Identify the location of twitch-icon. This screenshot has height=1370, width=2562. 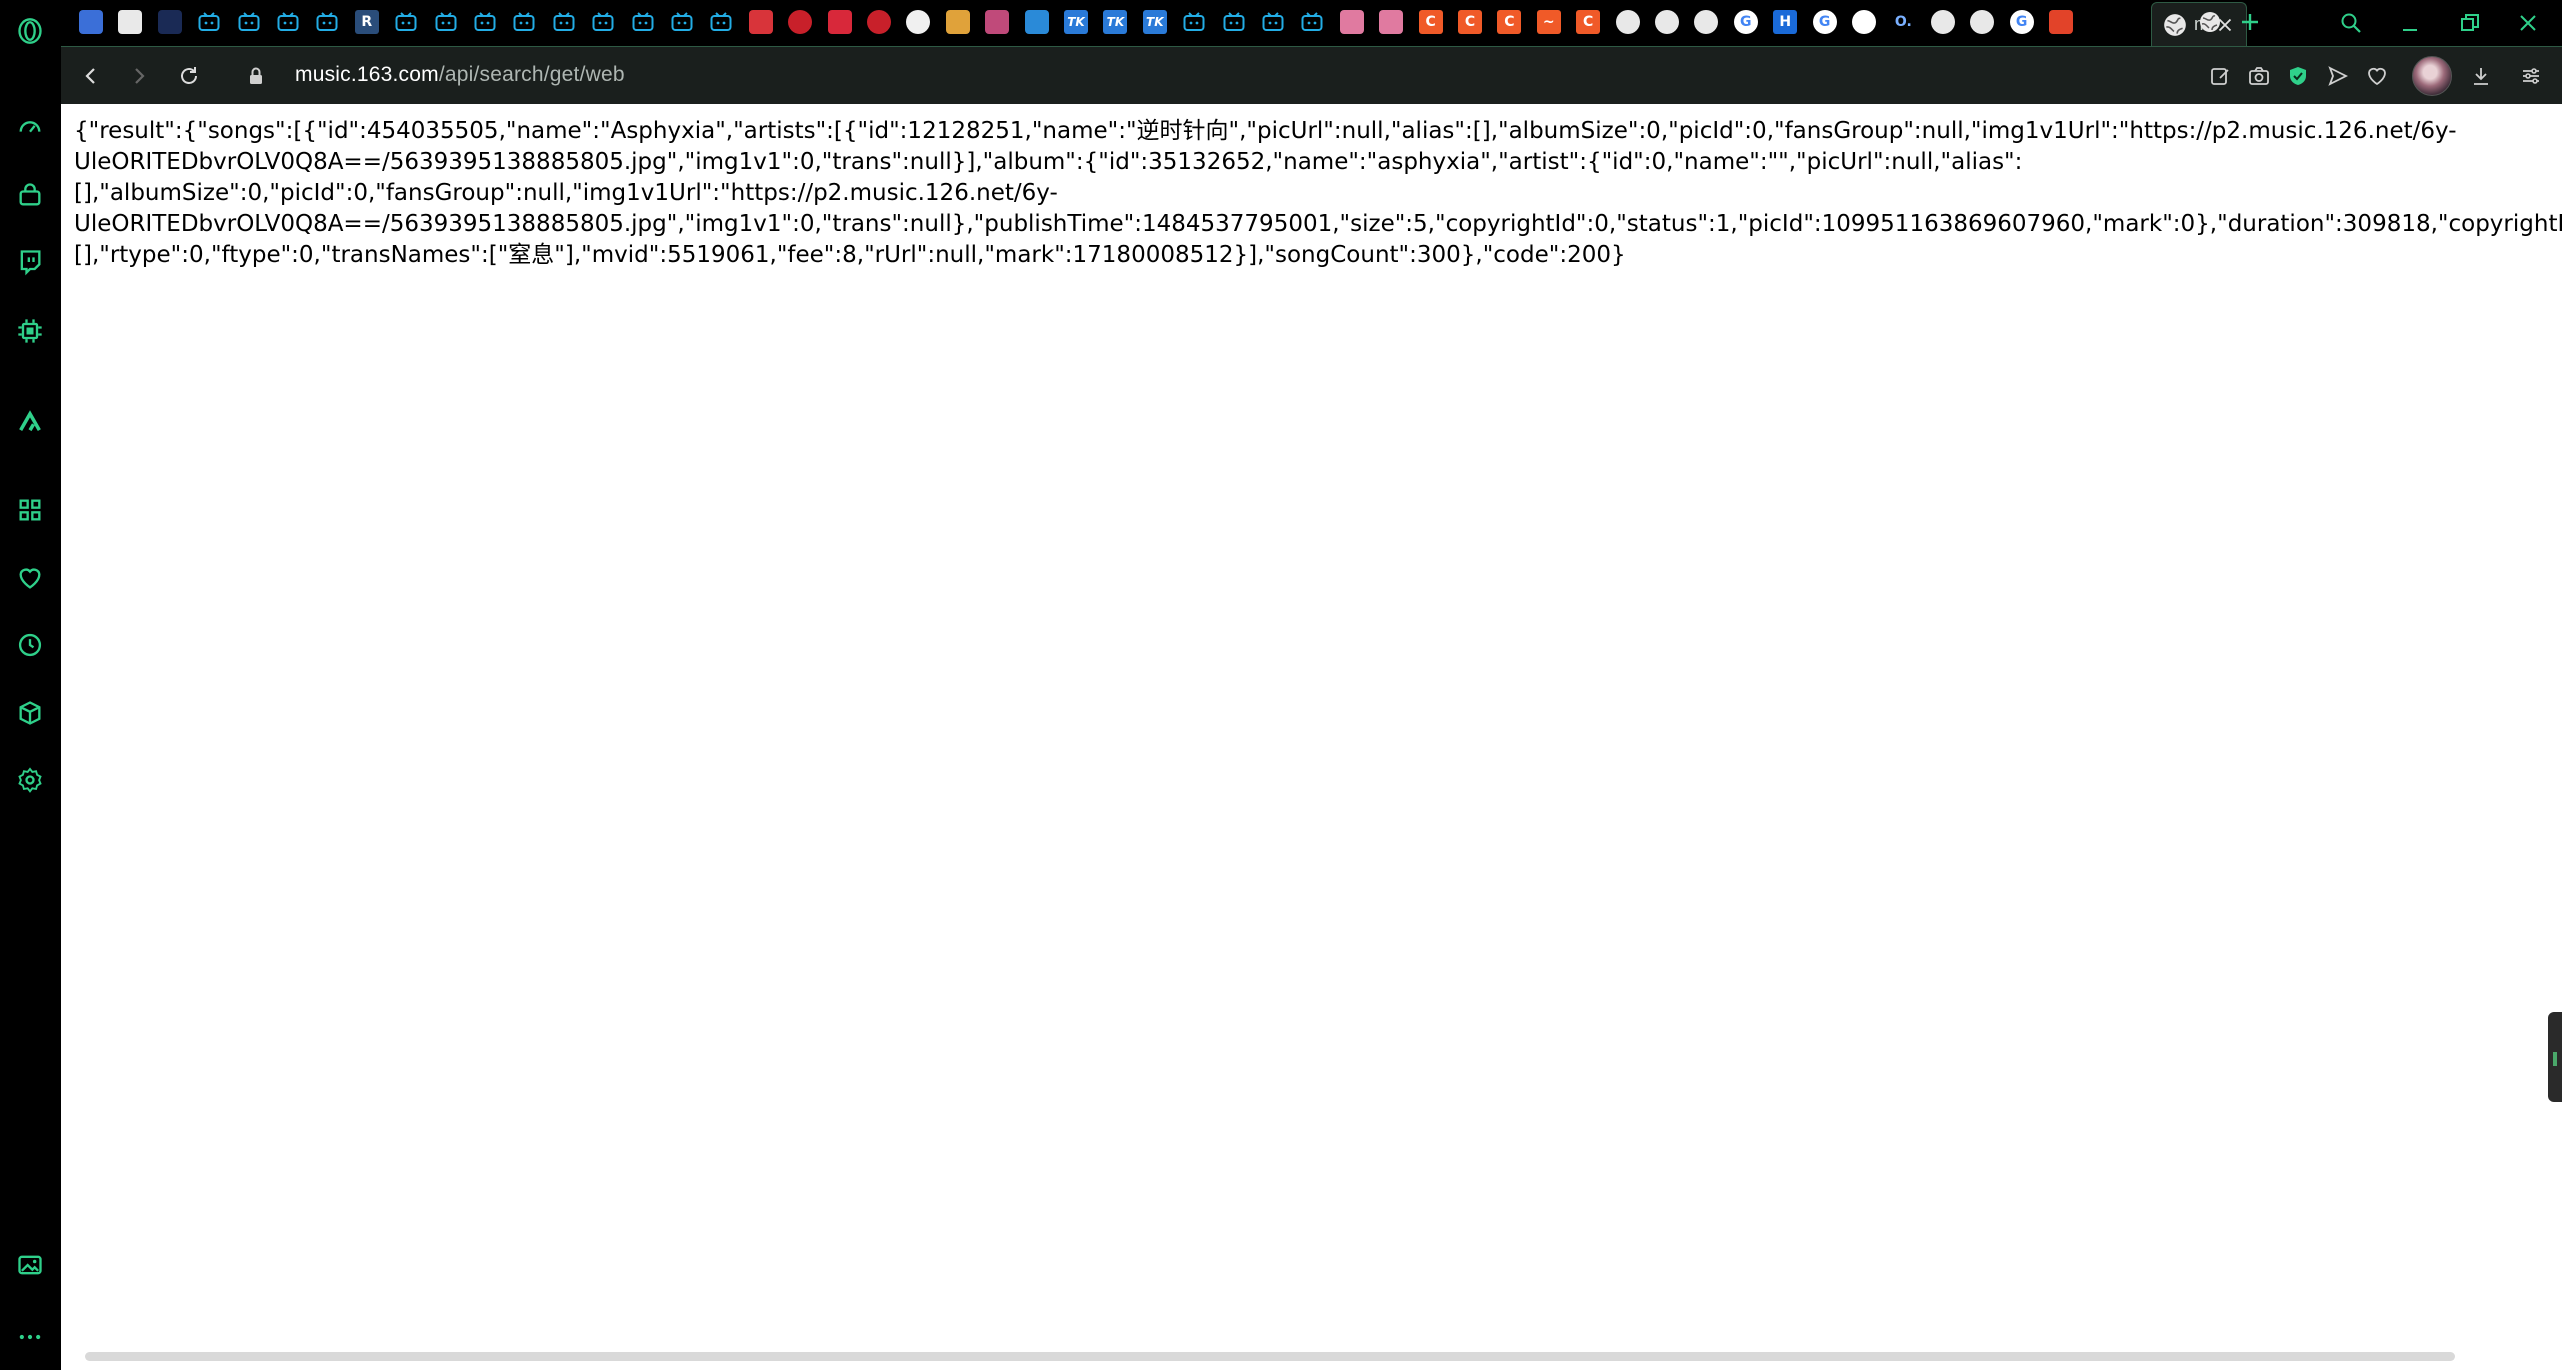
(30, 262).